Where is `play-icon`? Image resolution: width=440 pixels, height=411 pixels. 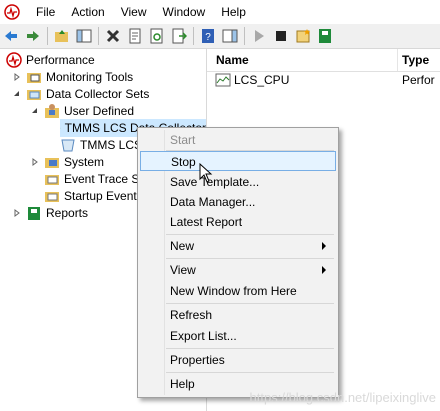 play-icon is located at coordinates (259, 36).